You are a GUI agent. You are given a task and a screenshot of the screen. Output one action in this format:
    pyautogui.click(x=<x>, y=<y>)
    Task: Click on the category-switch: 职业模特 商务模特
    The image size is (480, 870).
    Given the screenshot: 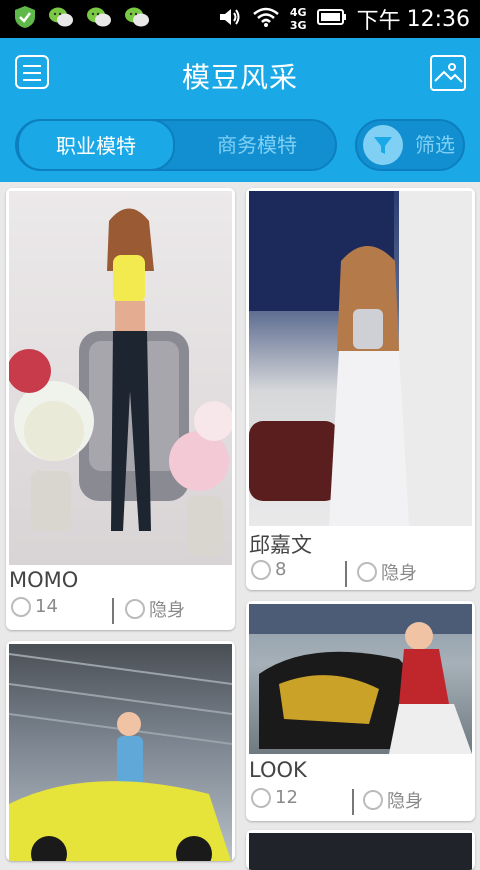 What is the action you would take?
    pyautogui.click(x=176, y=145)
    